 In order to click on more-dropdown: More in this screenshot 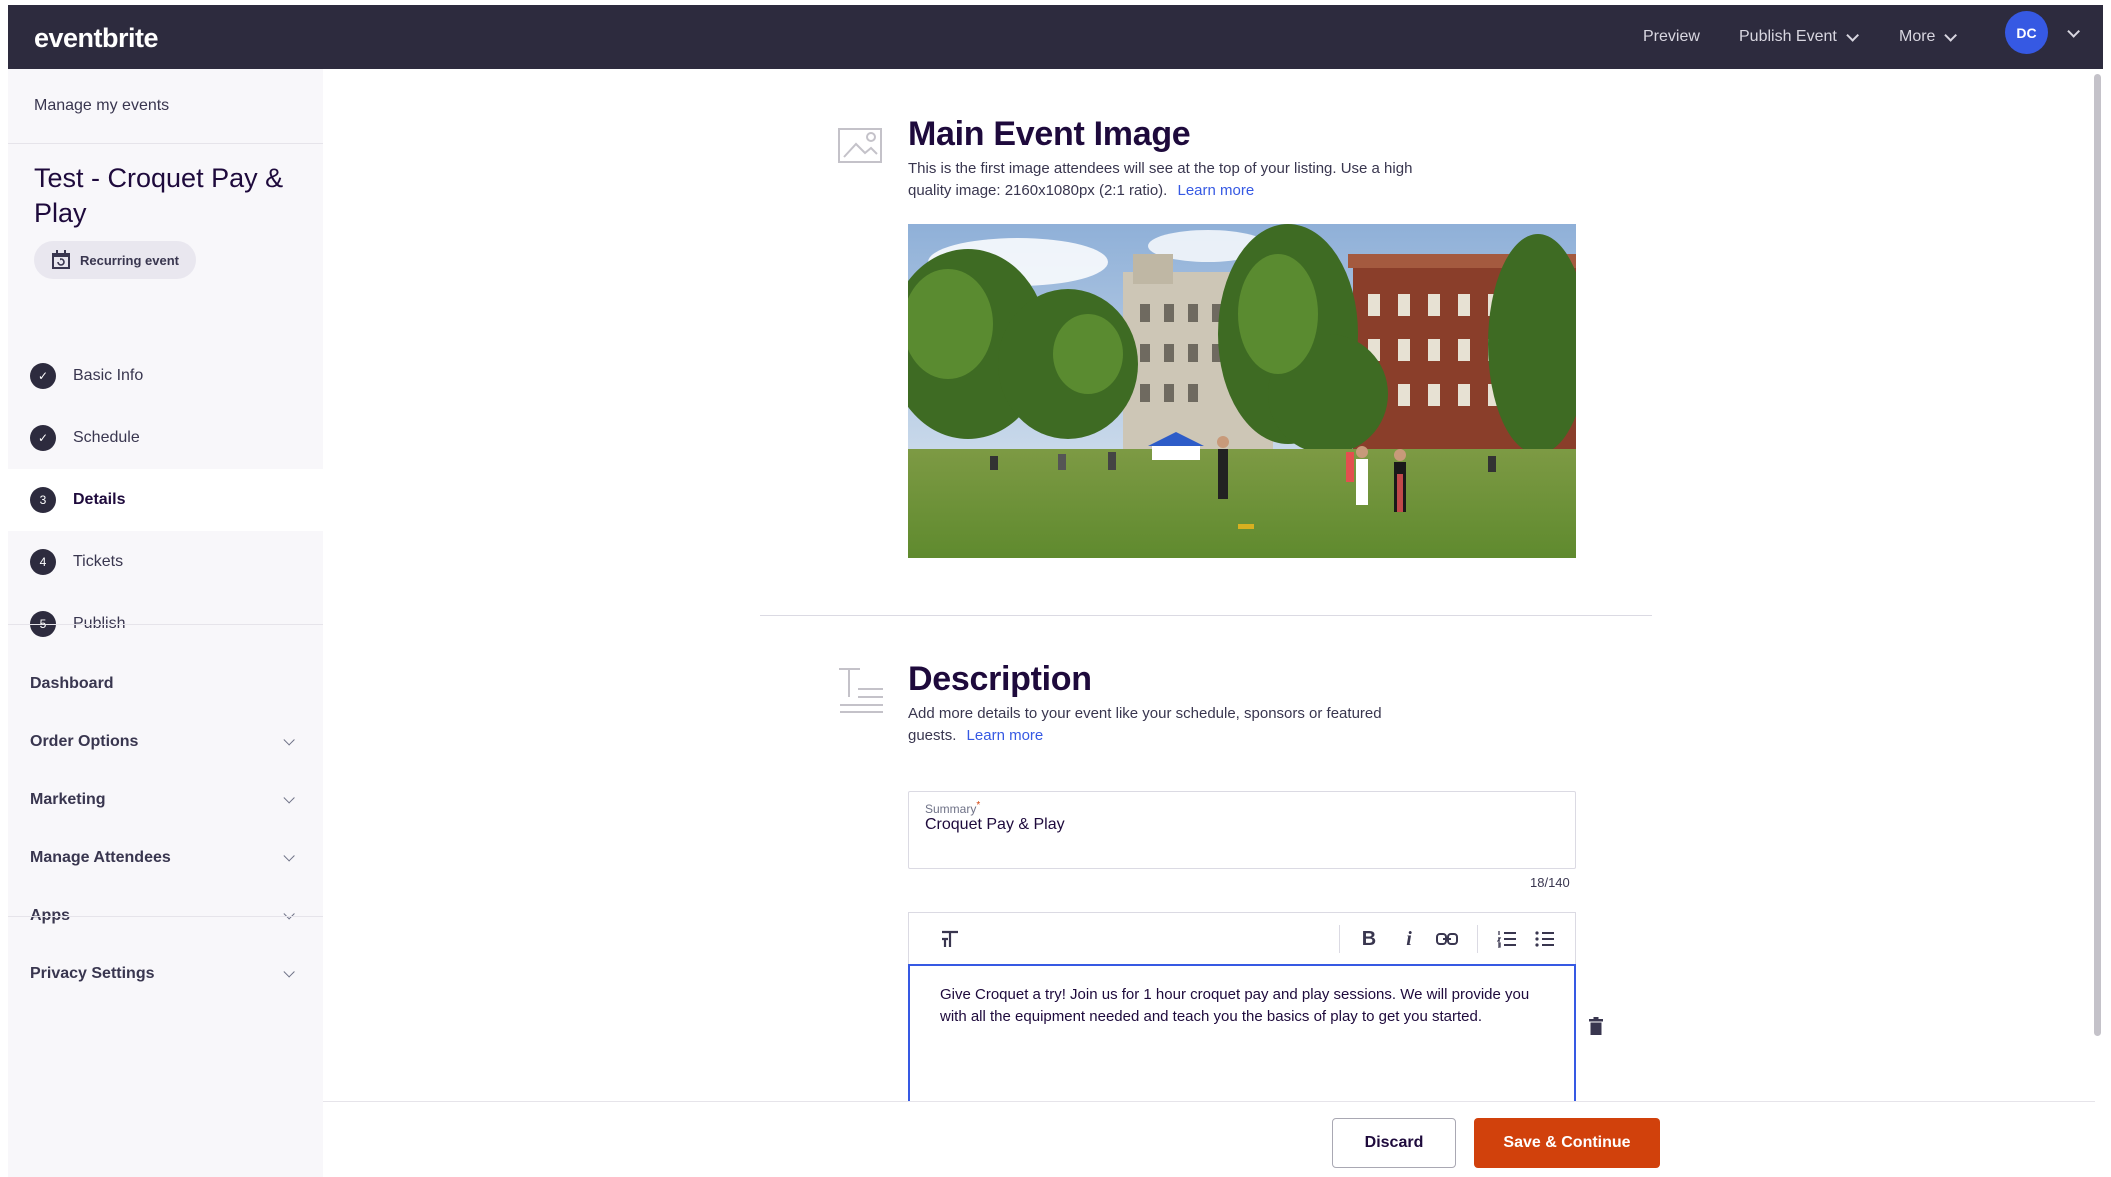, I will do `click(1928, 37)`.